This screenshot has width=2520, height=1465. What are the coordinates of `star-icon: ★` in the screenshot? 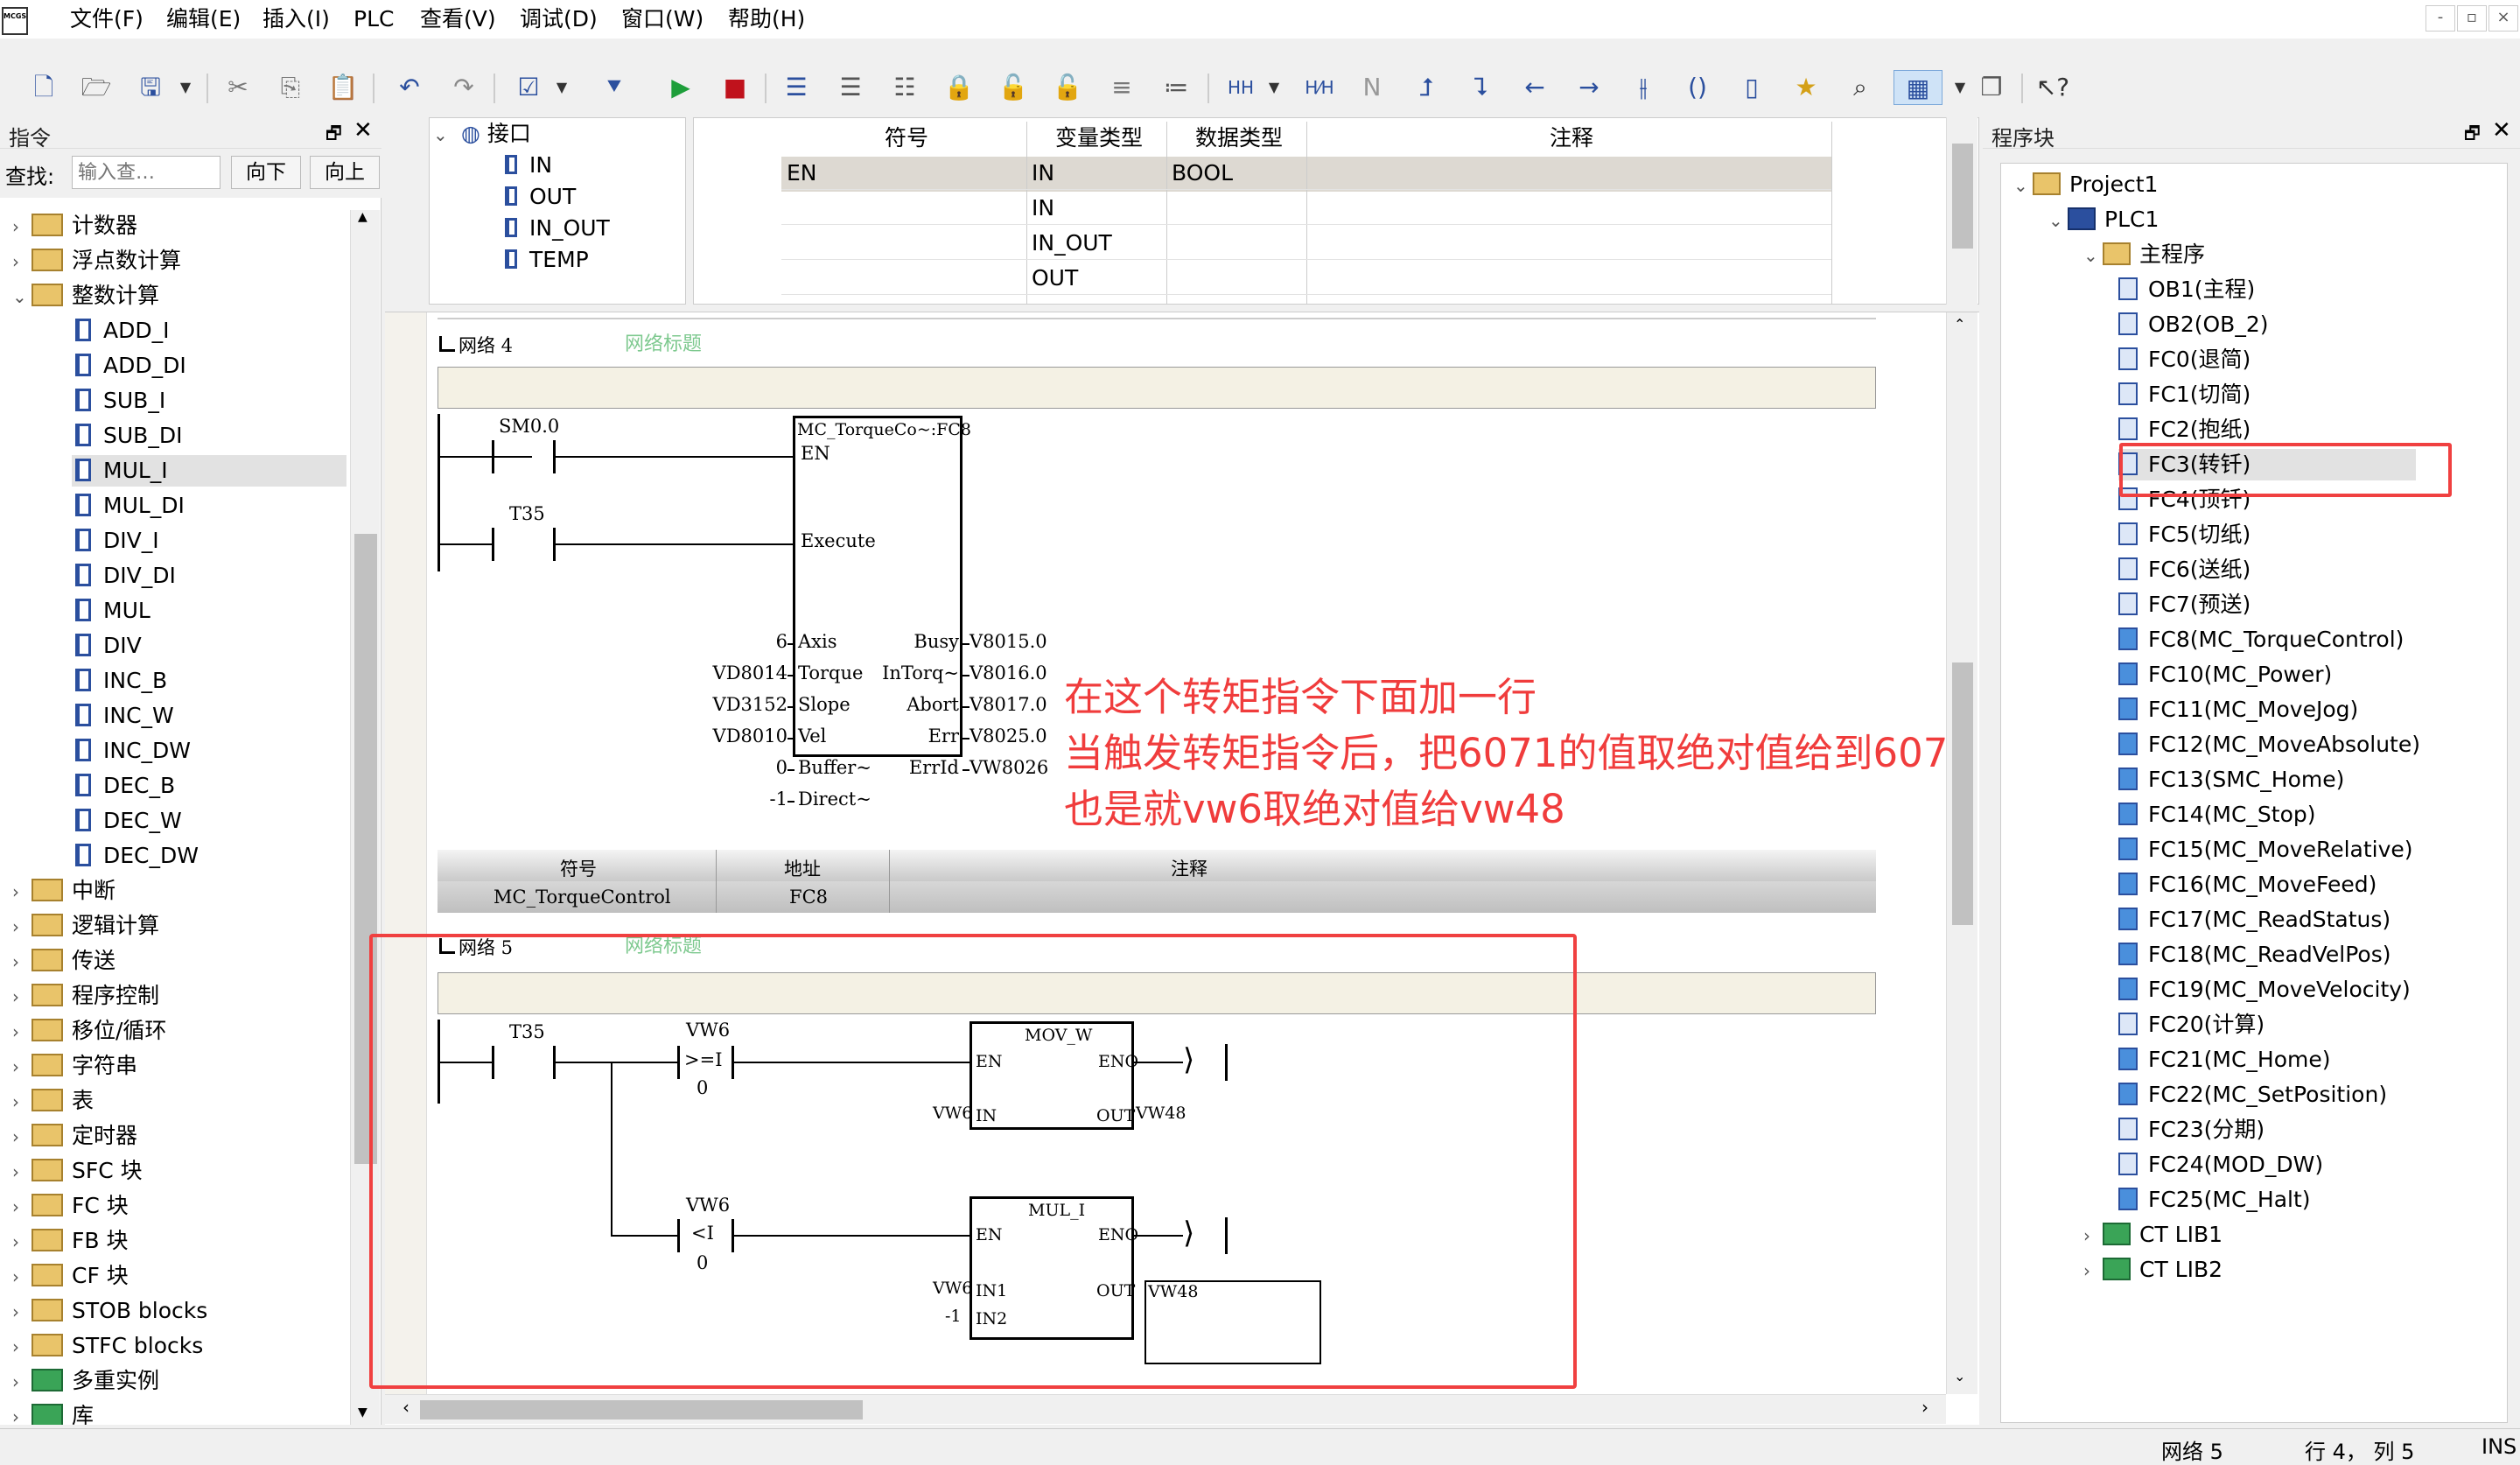 It's located at (1806, 87).